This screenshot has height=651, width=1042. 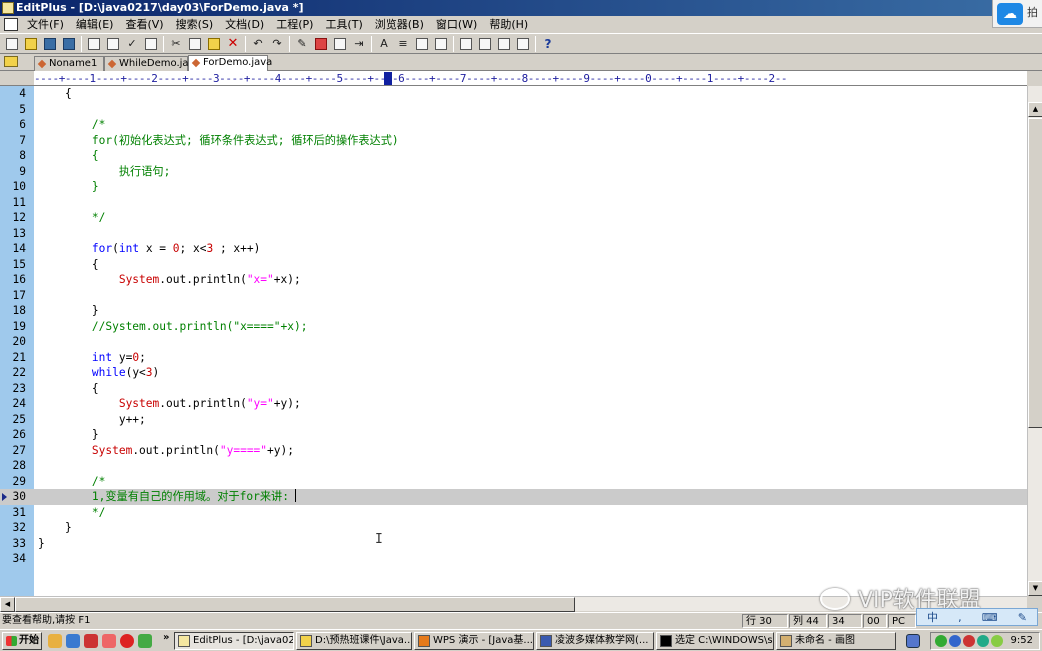 I want to click on code-line: 13, so click(x=513, y=234).